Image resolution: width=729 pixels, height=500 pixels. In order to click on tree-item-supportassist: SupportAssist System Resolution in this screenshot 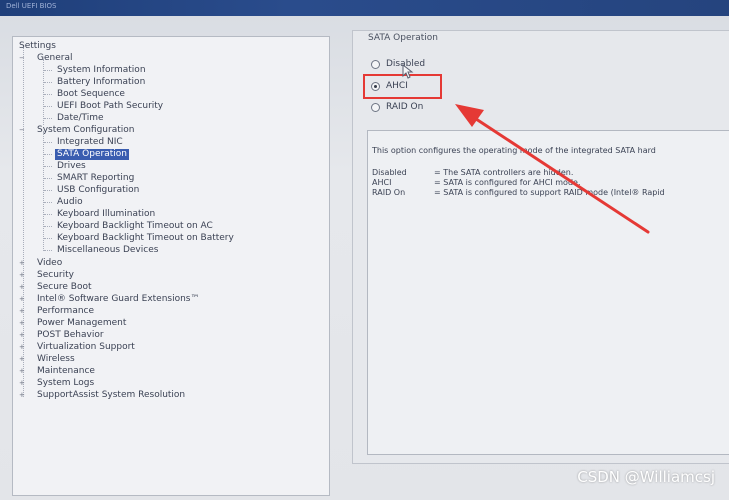, I will do `click(111, 395)`.